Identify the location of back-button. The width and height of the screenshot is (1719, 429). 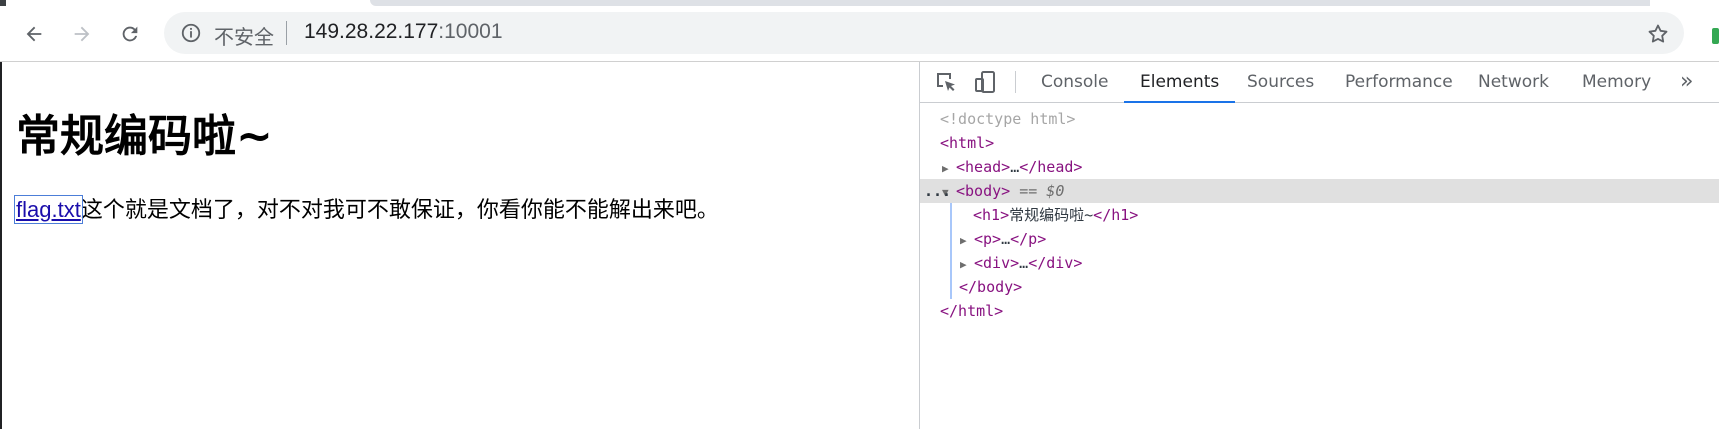
(34, 34).